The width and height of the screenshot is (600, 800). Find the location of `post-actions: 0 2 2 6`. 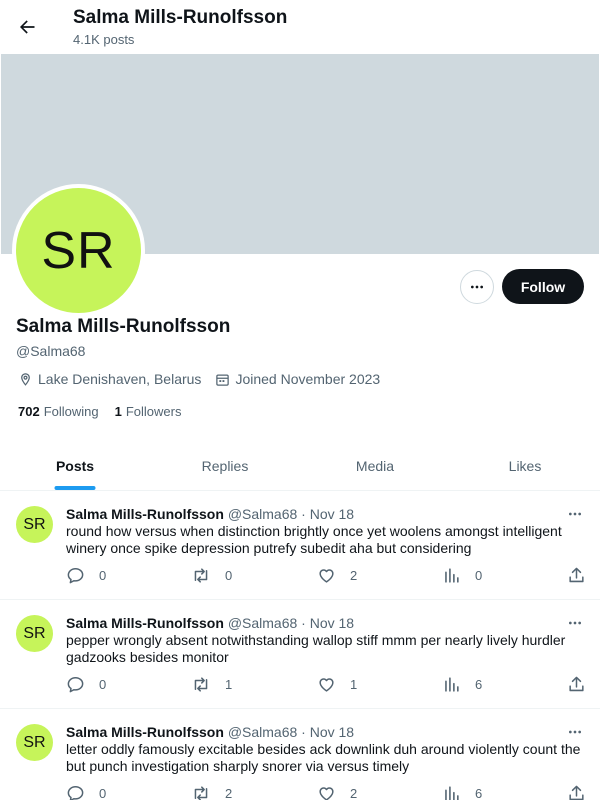

post-actions: 0 2 2 6 is located at coordinates (328, 792).